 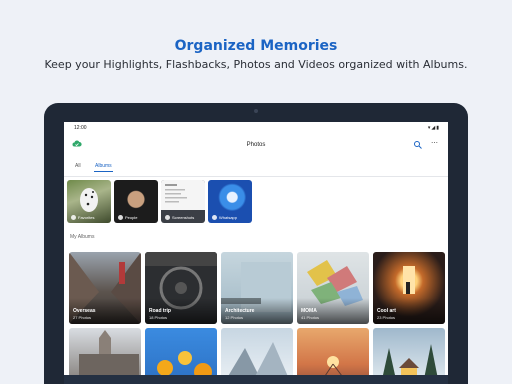 I want to click on screen-bottom-edge, so click(x=256, y=379).